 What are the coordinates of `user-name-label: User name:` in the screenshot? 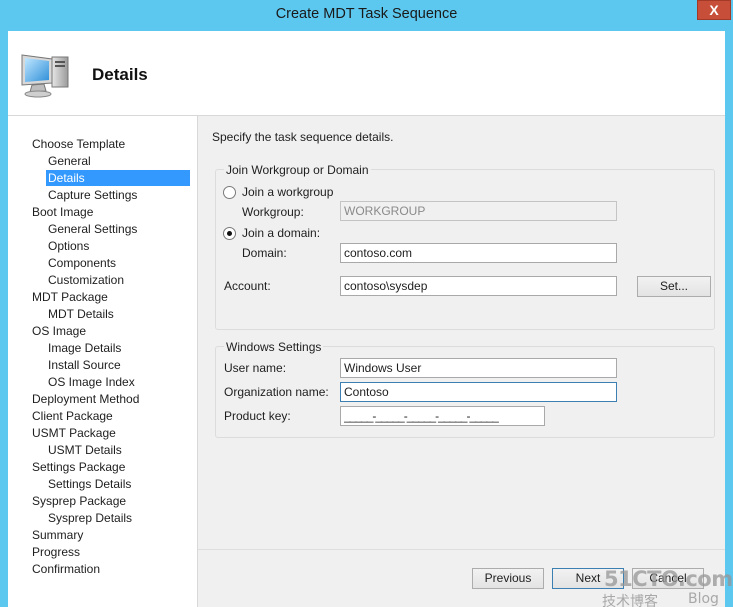 It's located at (255, 368).